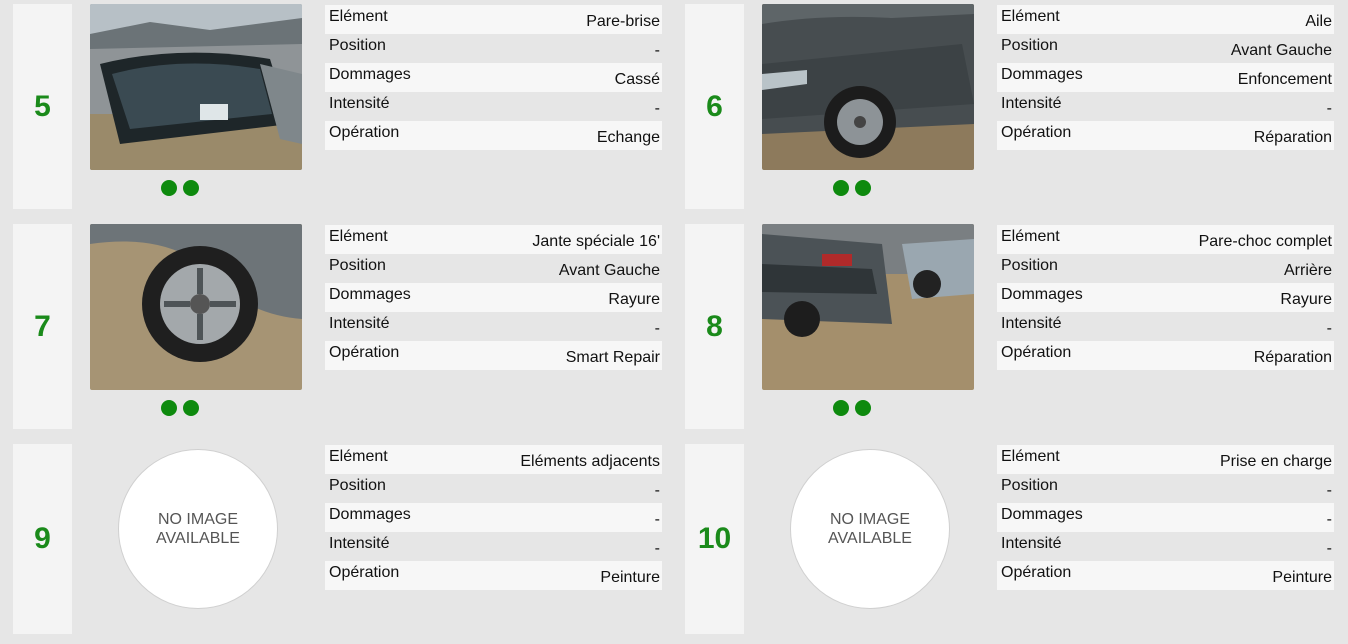 This screenshot has height=644, width=1348. I want to click on front-wing-photo, so click(868, 87).